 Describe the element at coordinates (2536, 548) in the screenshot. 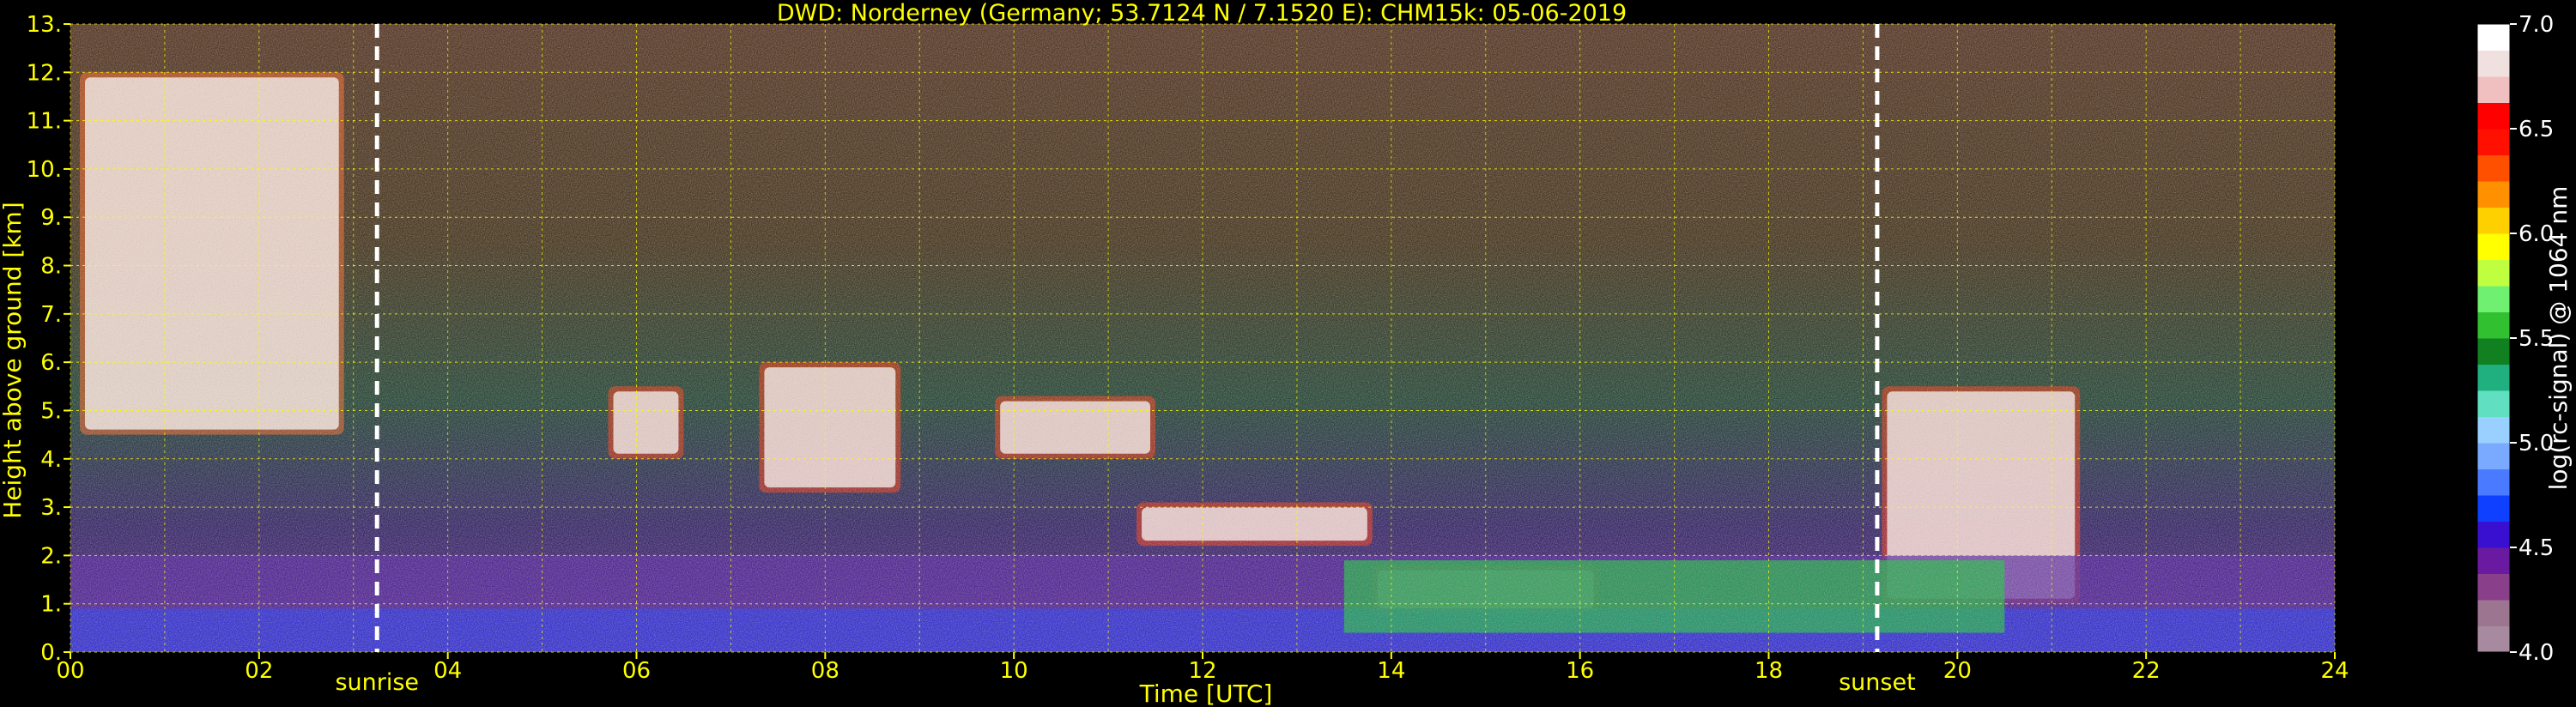

I see `colorbar-tick-label: 4.5` at that location.